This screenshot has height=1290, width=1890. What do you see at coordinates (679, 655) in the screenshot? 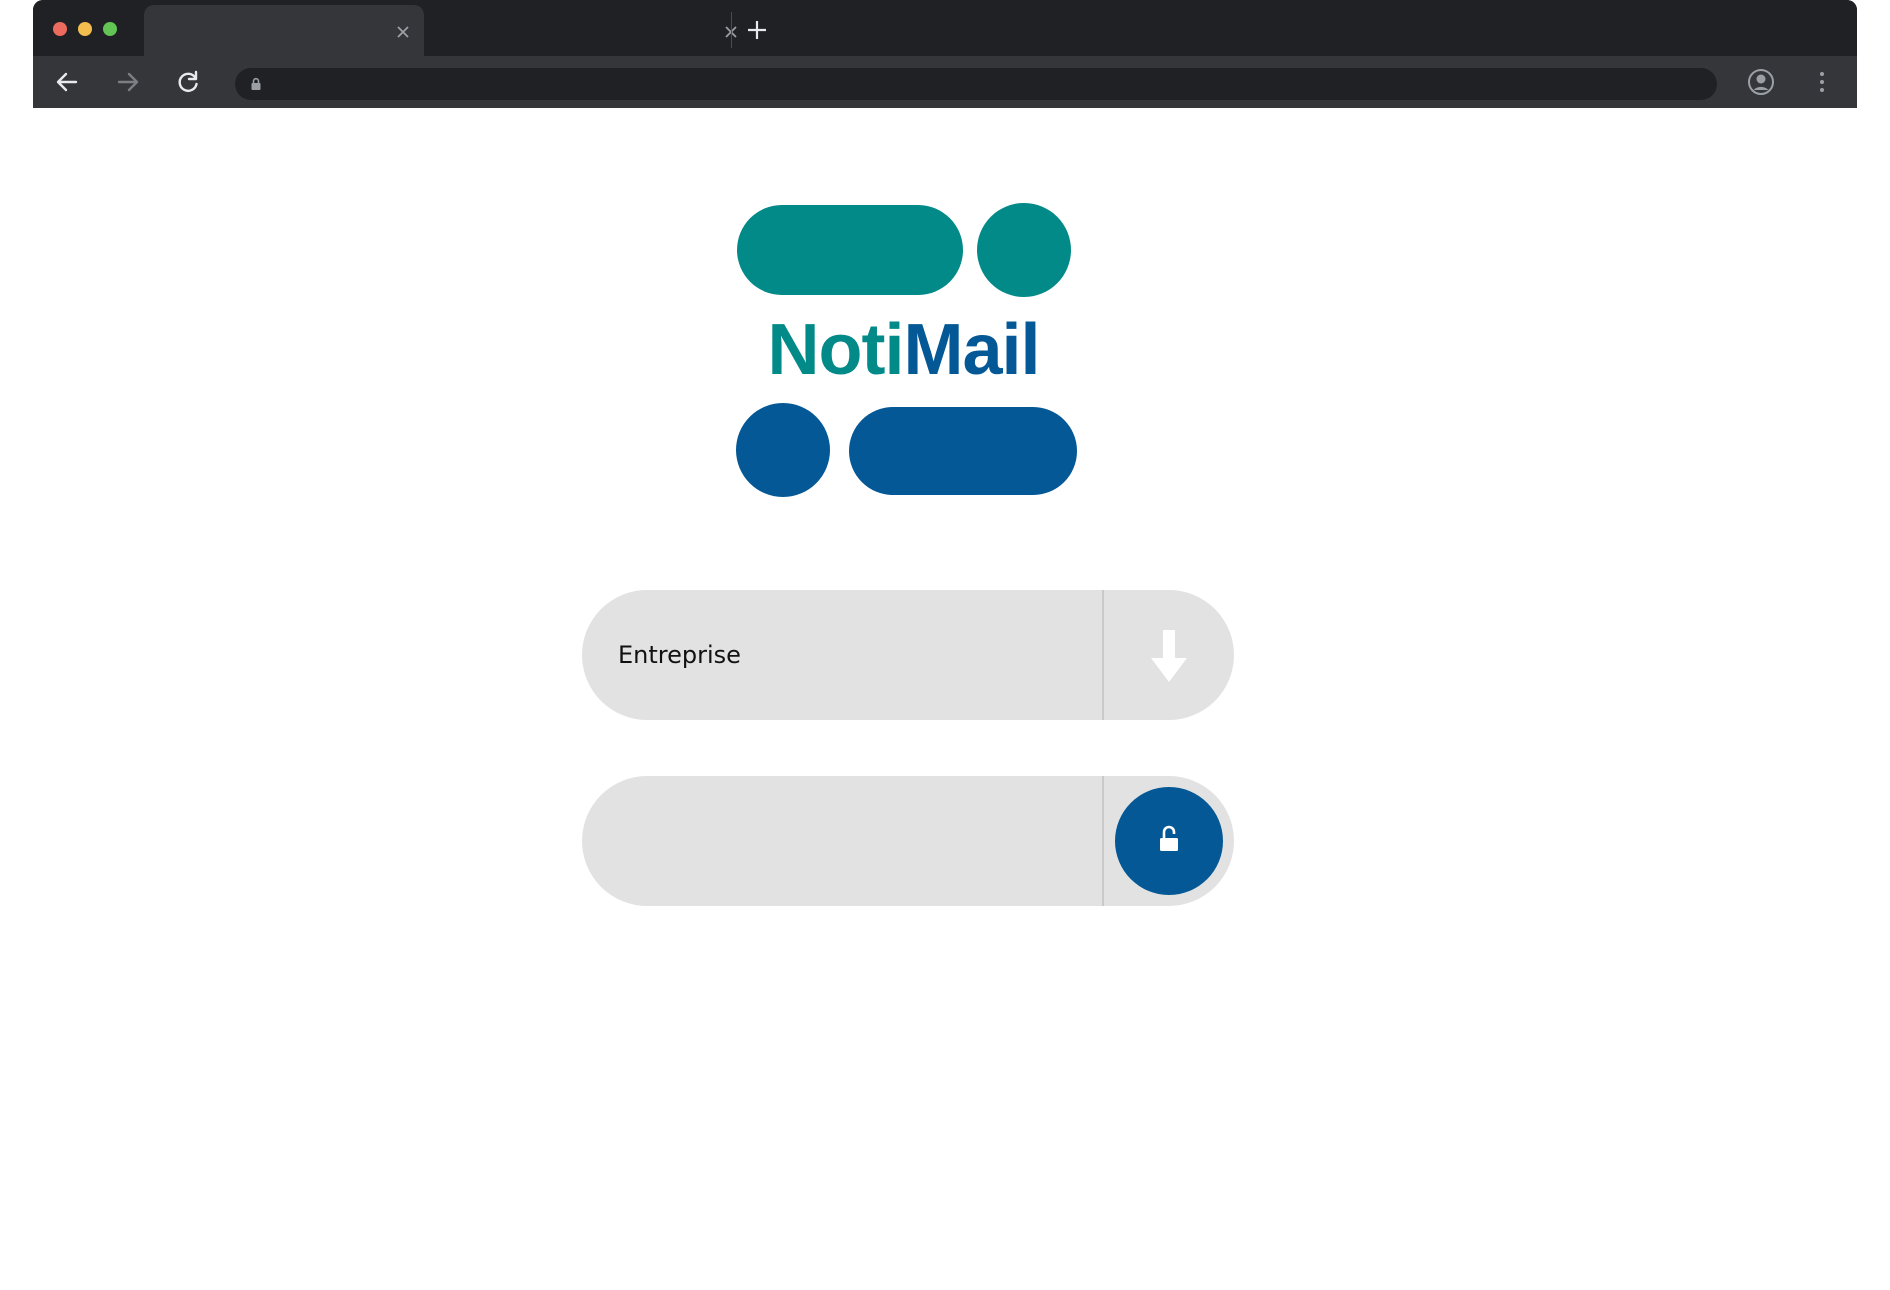
I see `company-select-value: Entreprise` at bounding box center [679, 655].